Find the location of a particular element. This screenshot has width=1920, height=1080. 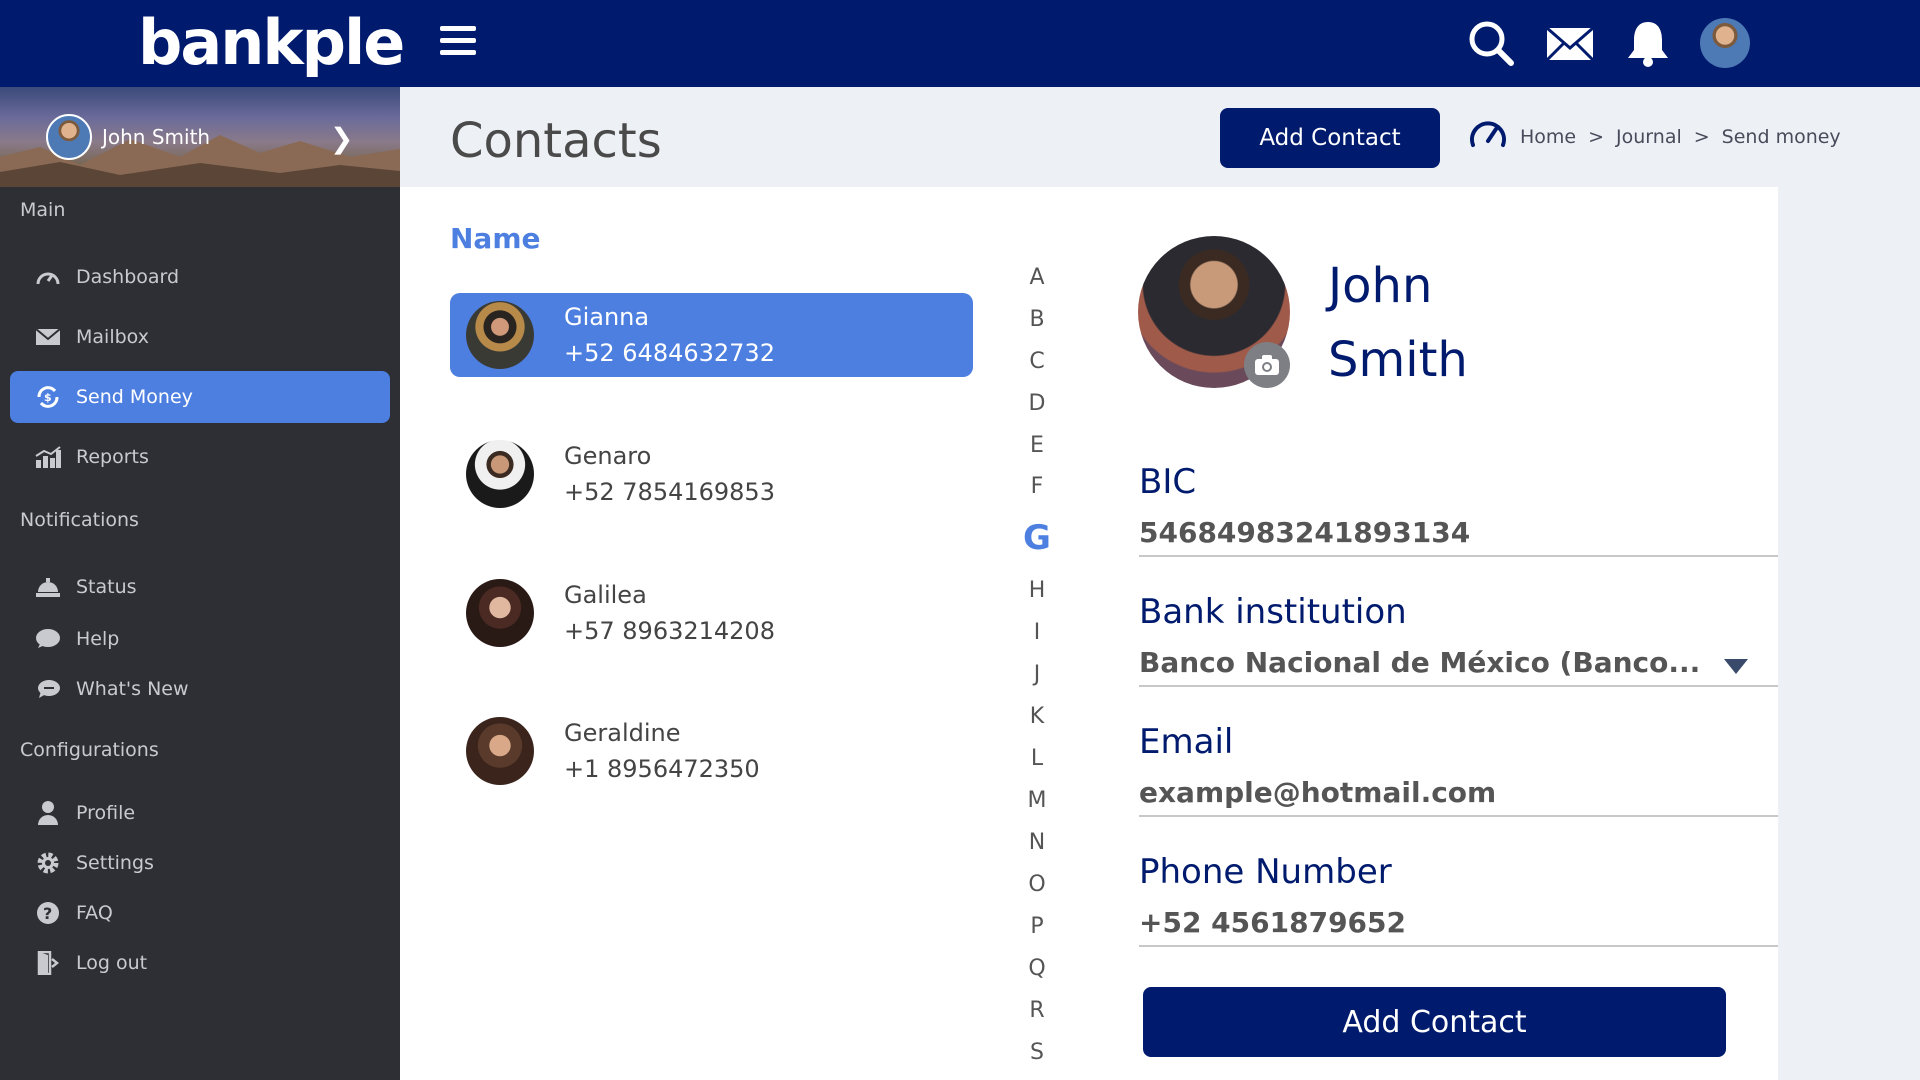

section-title-notifications: Notifications is located at coordinates (79, 520).